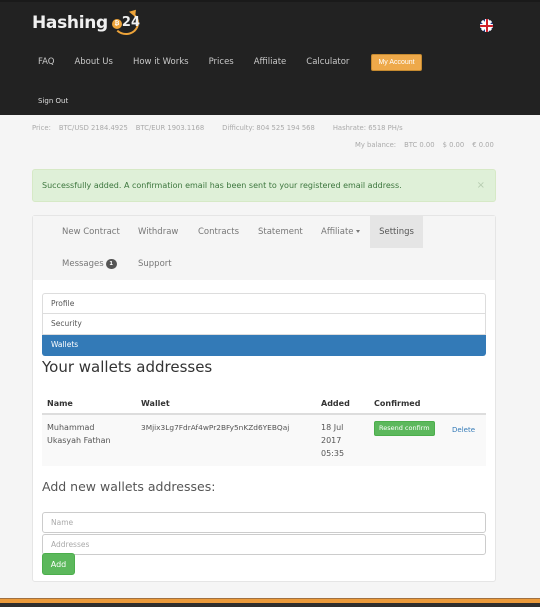 The image size is (540, 607). I want to click on tab-support: Support, so click(155, 264).